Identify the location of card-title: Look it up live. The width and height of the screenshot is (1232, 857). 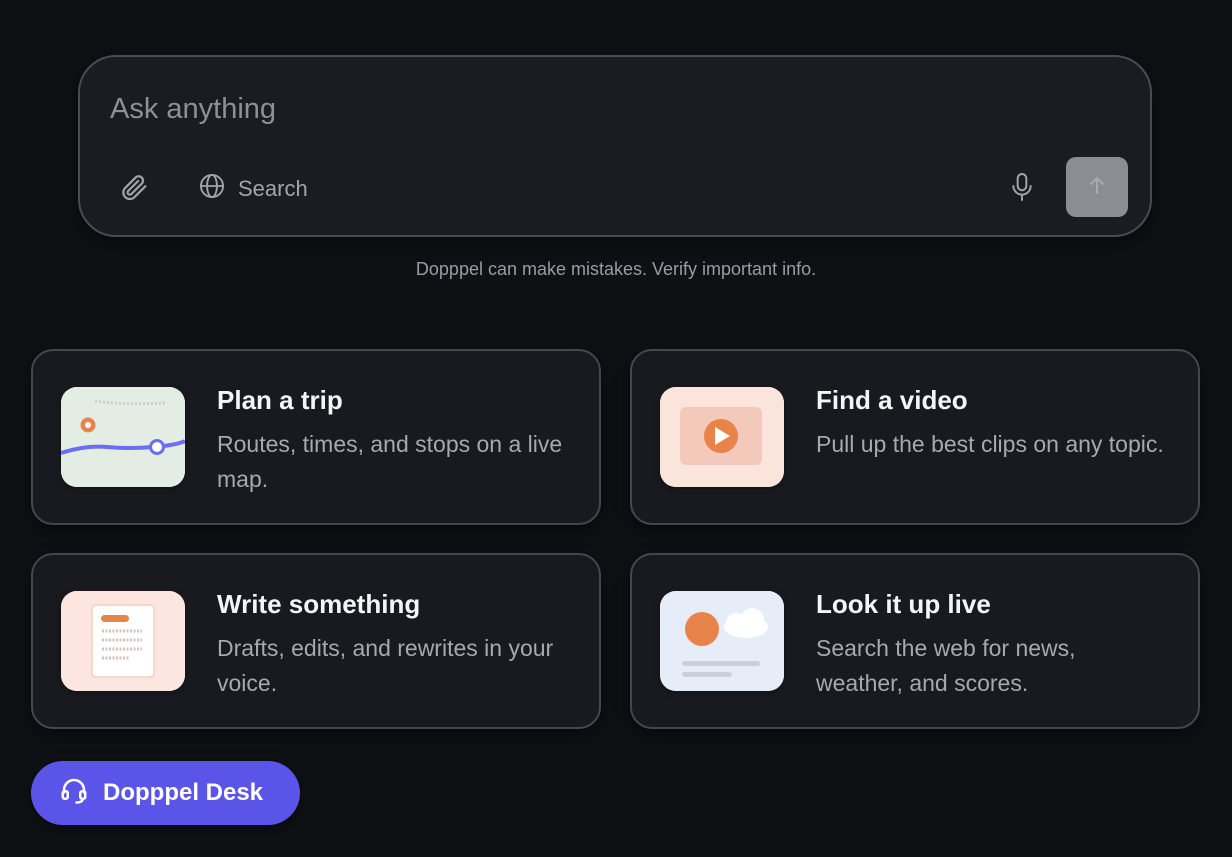
(903, 604).